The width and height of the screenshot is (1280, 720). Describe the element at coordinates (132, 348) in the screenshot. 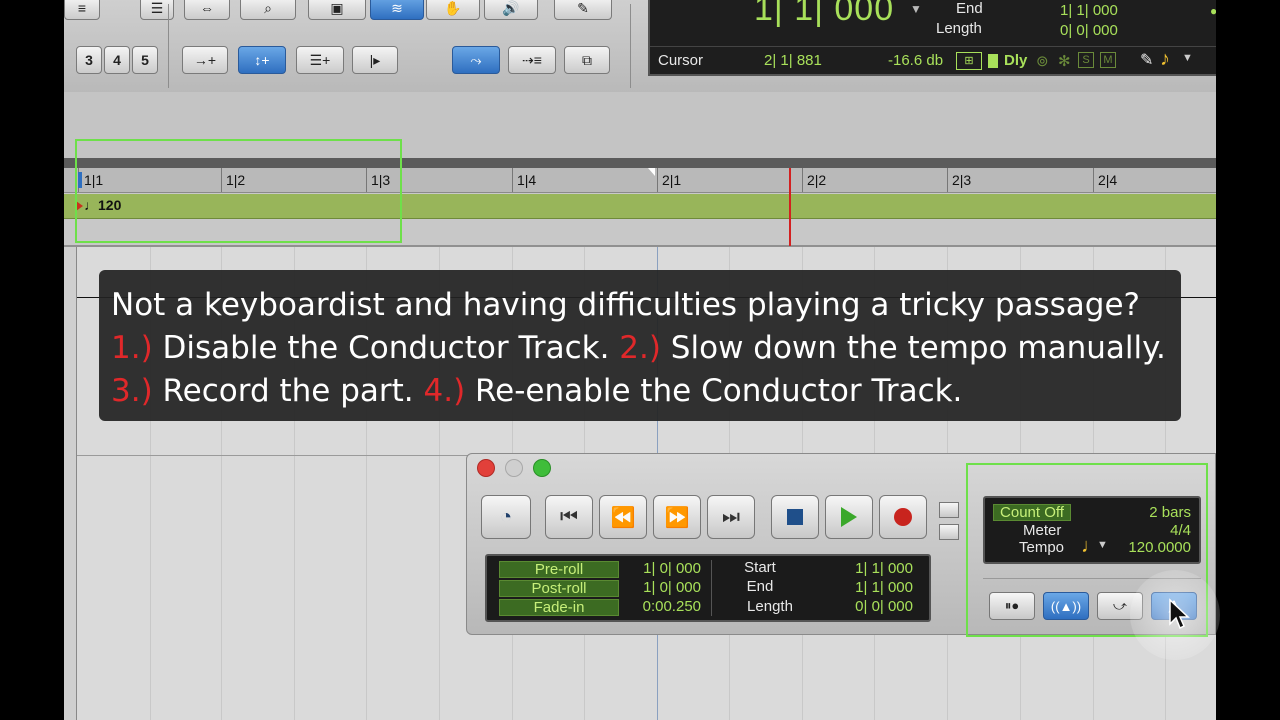

I see `step-1-number: 1.)` at that location.